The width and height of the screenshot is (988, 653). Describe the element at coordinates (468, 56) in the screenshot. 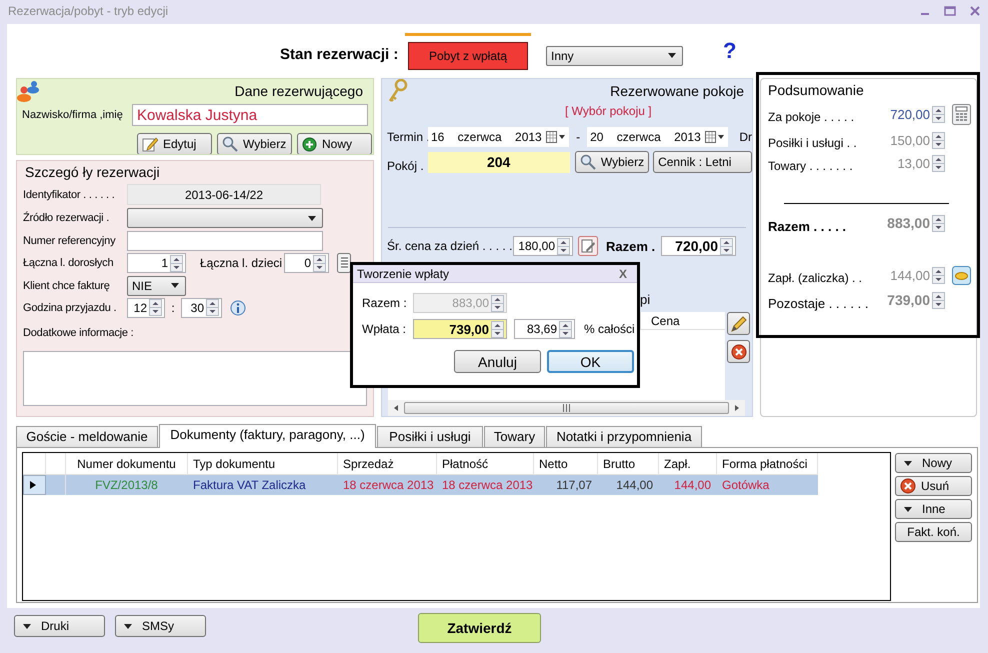

I see `status-button: Pobyt z wpłatą` at that location.